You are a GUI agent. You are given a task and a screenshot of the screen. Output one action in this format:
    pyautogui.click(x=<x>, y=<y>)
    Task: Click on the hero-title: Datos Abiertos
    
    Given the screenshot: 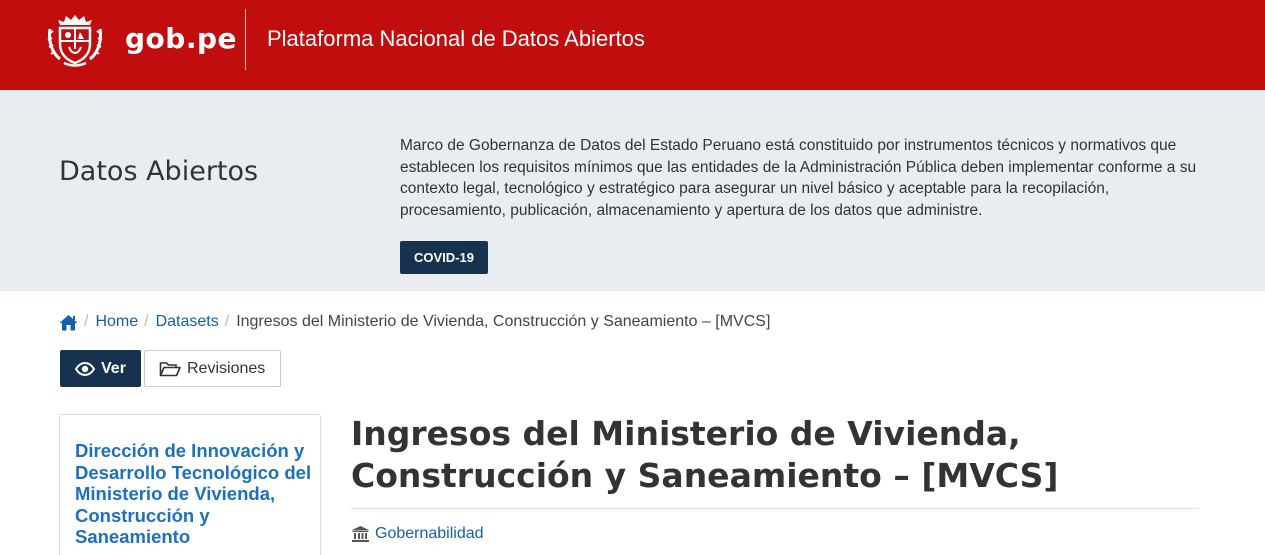 What is the action you would take?
    pyautogui.click(x=159, y=171)
    